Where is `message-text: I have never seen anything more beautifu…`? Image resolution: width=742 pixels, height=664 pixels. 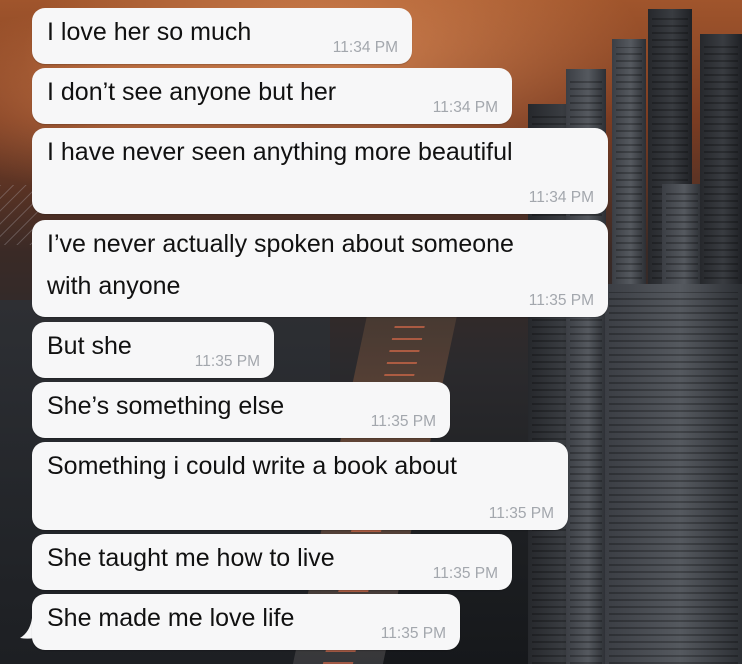 message-text: I have never seen anything more beautifu… is located at coordinates (280, 152).